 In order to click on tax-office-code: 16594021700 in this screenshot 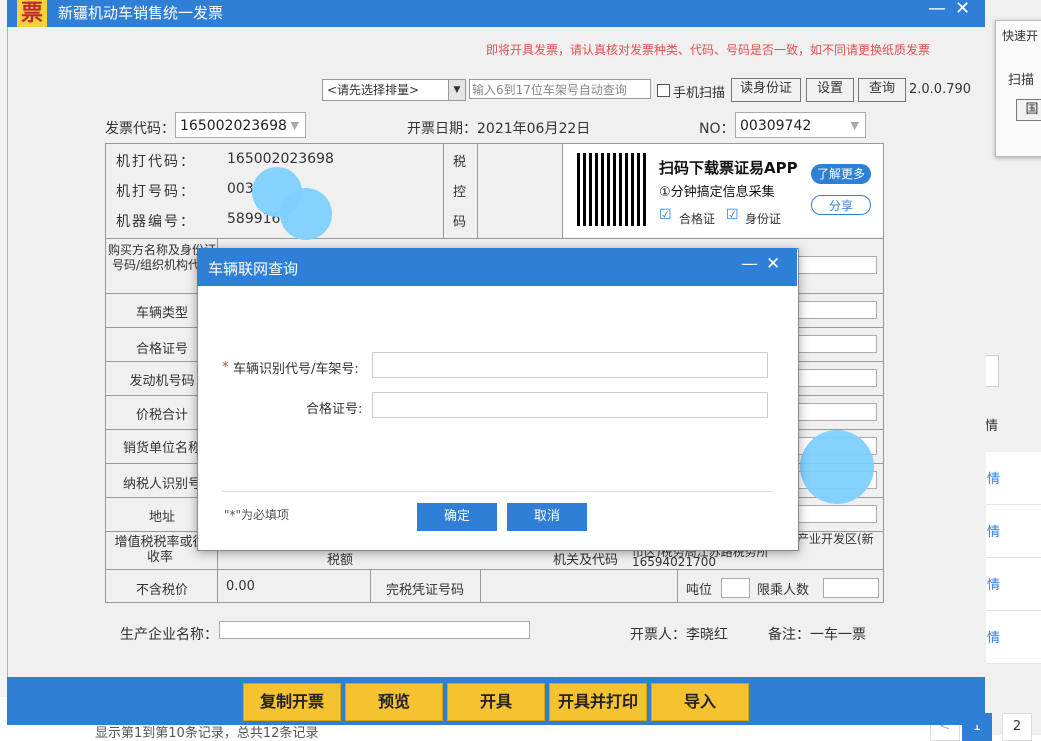, I will do `click(674, 562)`.